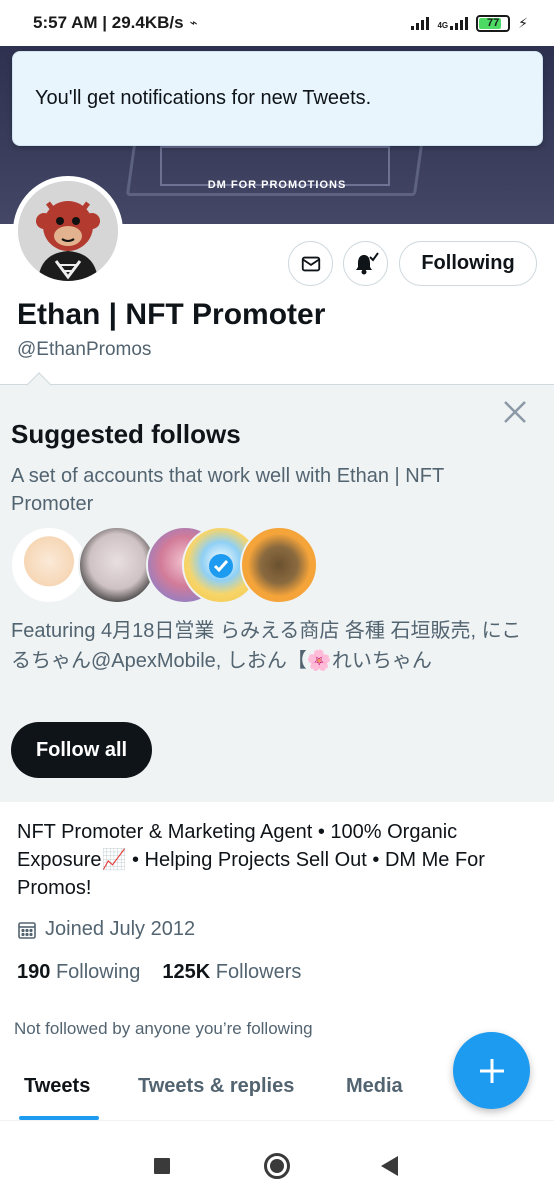 This screenshot has height=1200, width=554. What do you see at coordinates (57, 1086) in the screenshot?
I see `tab-tweets: Tweets` at bounding box center [57, 1086].